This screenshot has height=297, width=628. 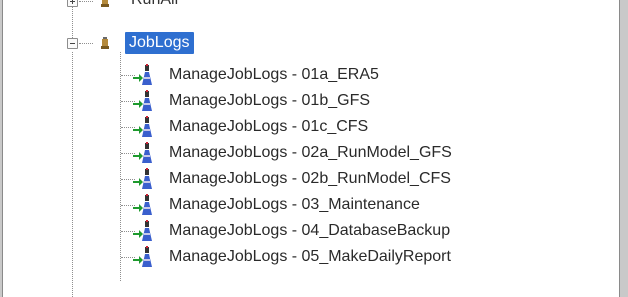 What do you see at coordinates (274, 74) in the screenshot?
I see `tree-item-label: ManageJobLogs - 01a_ERA5` at bounding box center [274, 74].